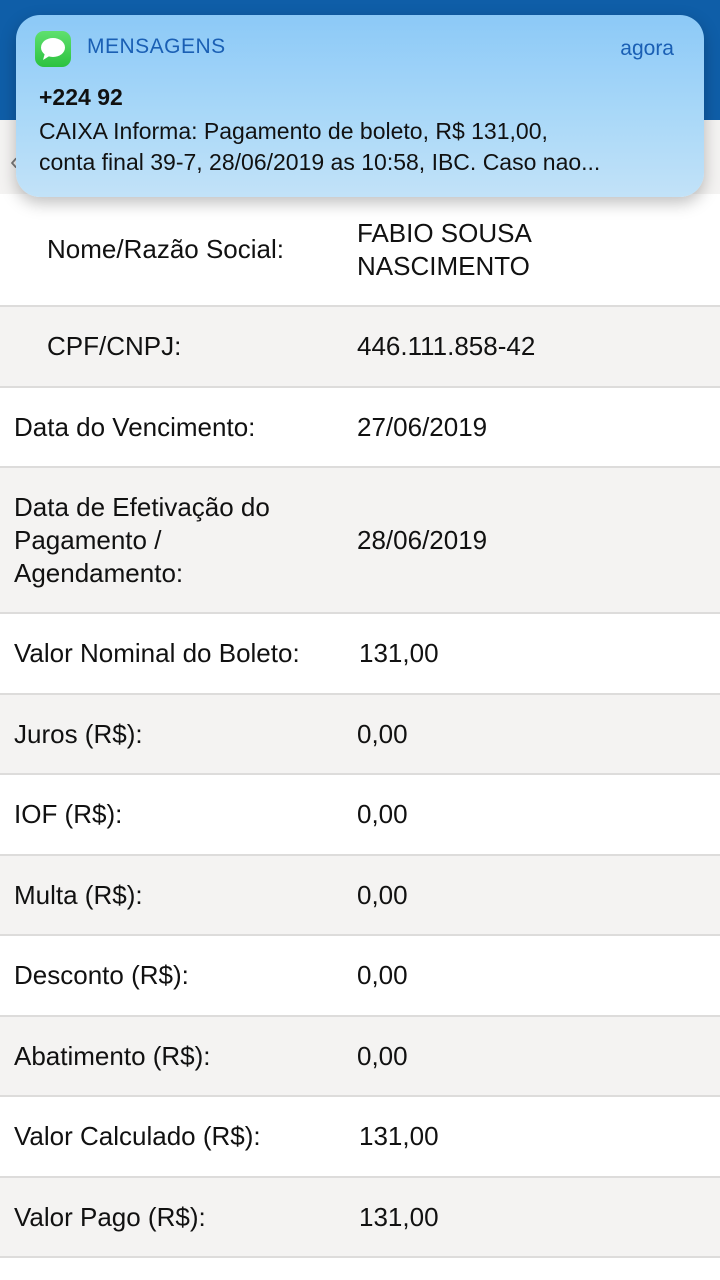 This screenshot has height=1280, width=720. Describe the element at coordinates (382, 1055) in the screenshot. I see `abatimento-value: 0,00` at that location.